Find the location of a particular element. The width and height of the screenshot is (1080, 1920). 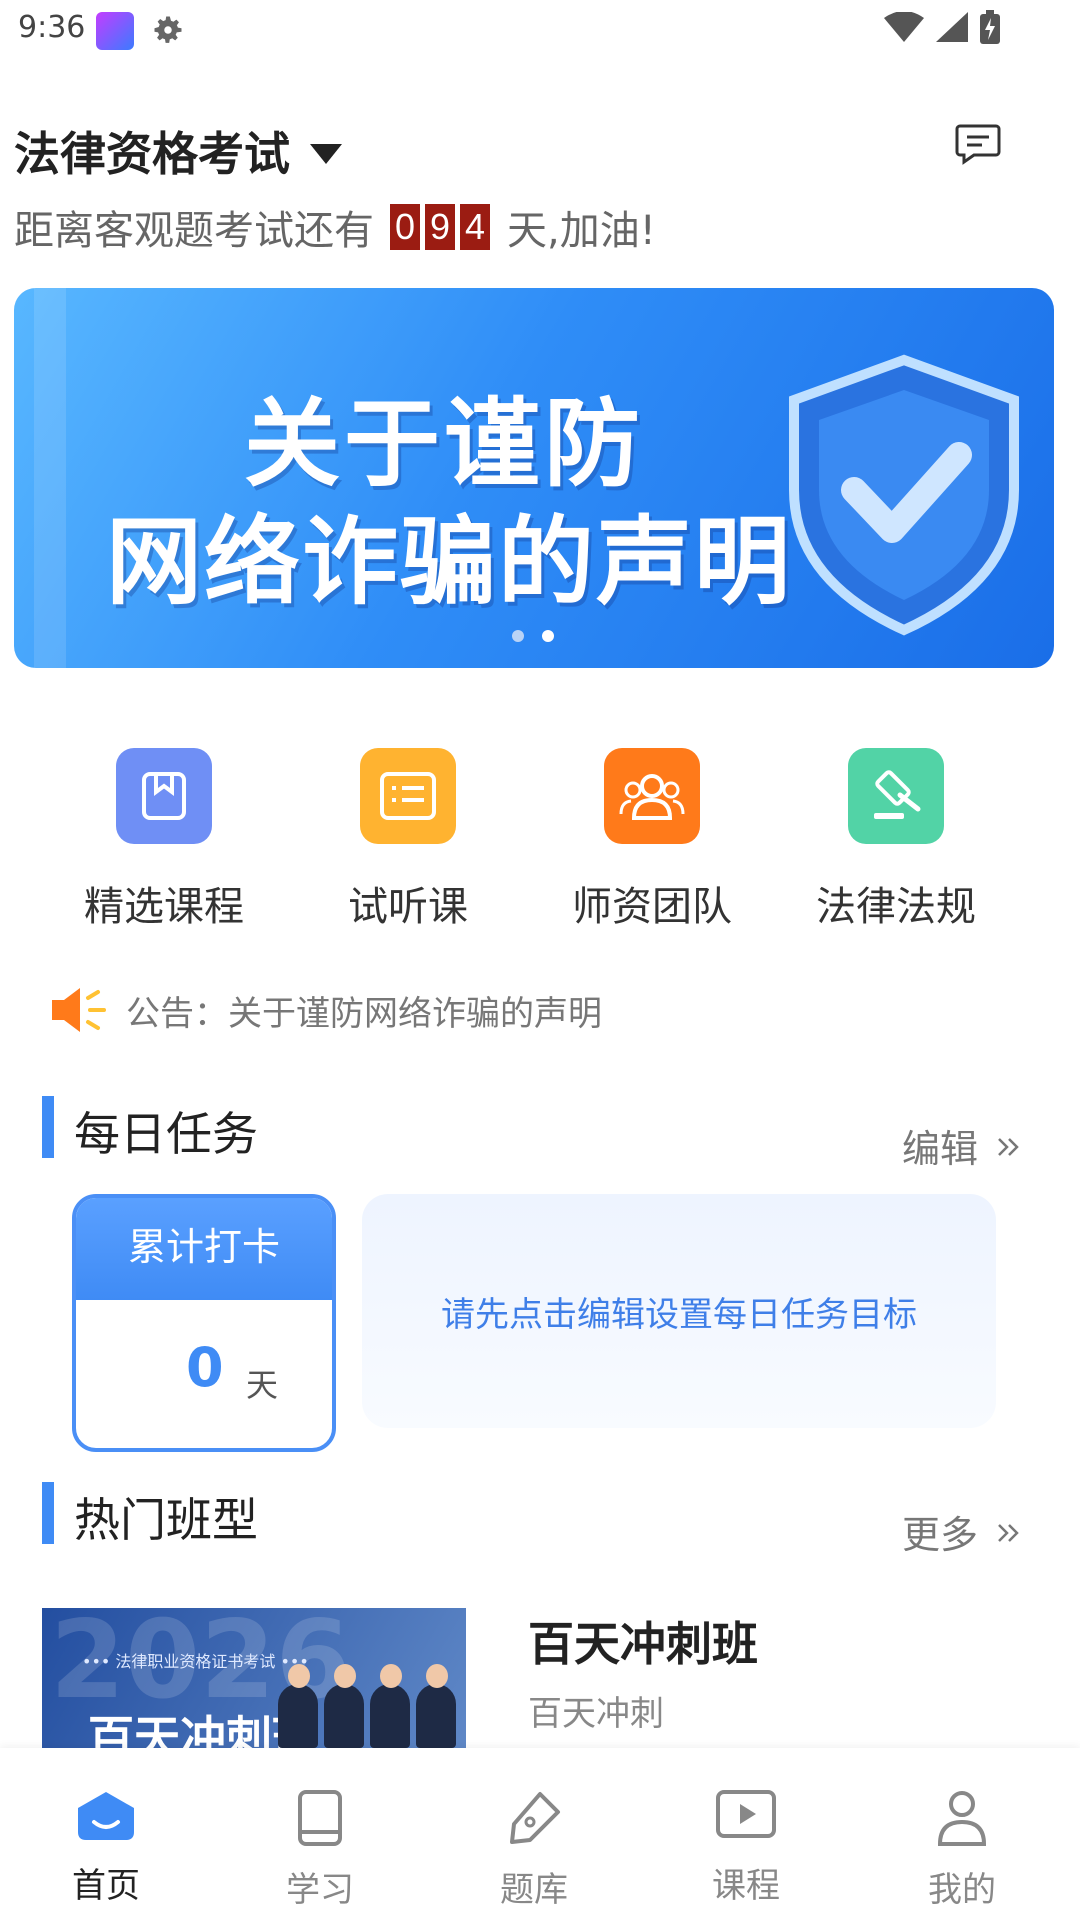

battery-icon is located at coordinates (990, 27).